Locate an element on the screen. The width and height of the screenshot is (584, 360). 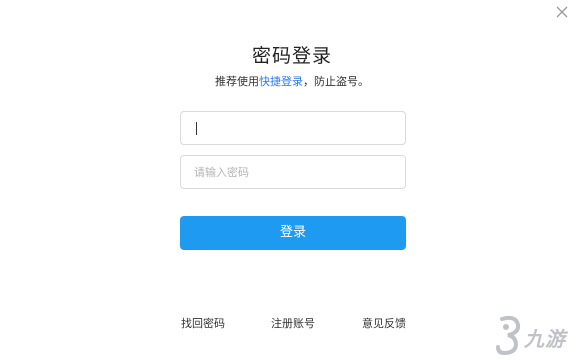
password-input is located at coordinates (293, 172).